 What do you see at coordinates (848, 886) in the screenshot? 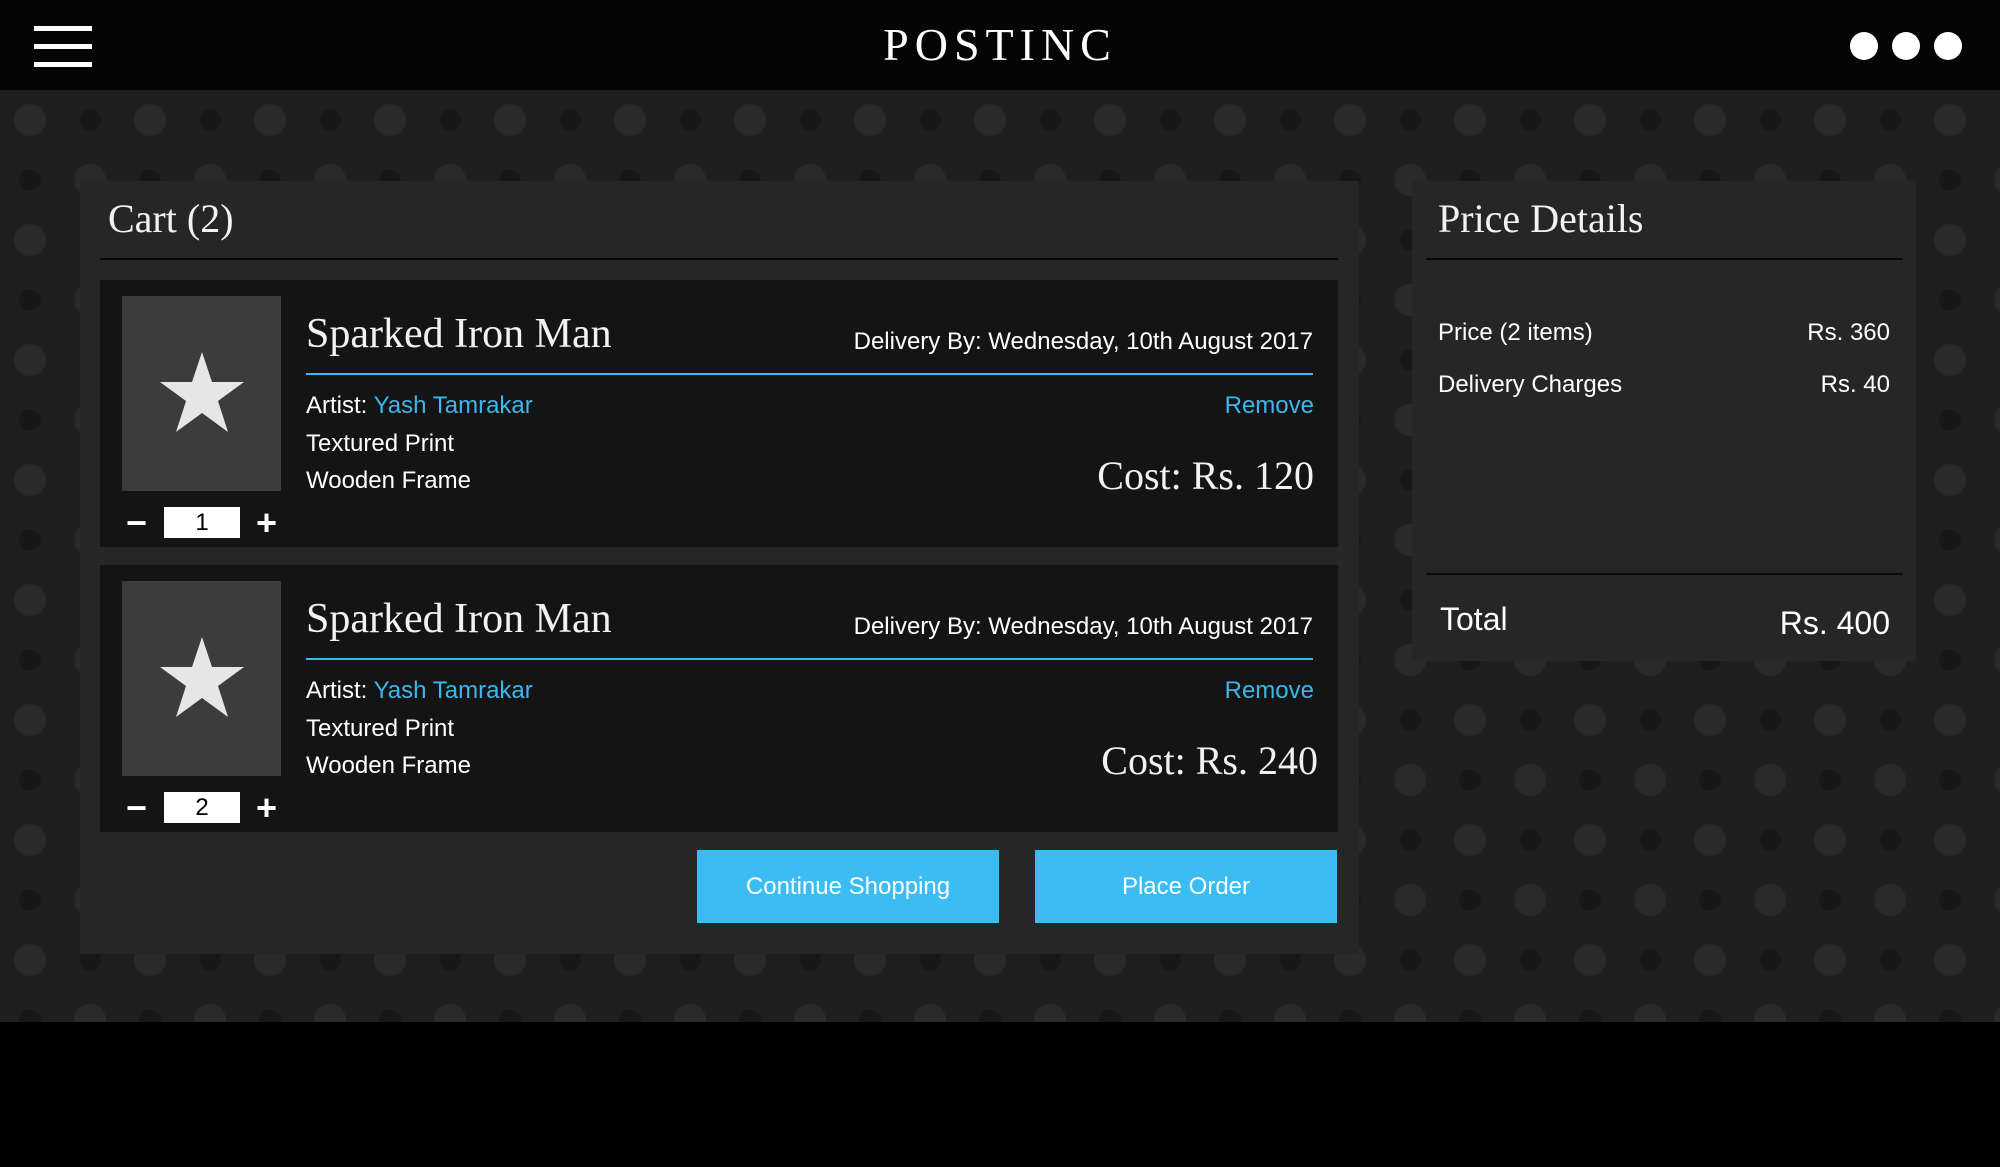
I see `continue-shopping-button: Continue Shopping` at bounding box center [848, 886].